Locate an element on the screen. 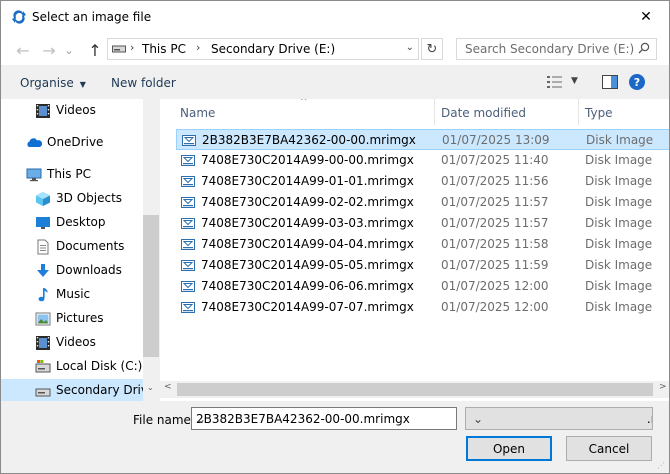 This screenshot has width=670, height=474. back-button: ← is located at coordinates (23, 50).